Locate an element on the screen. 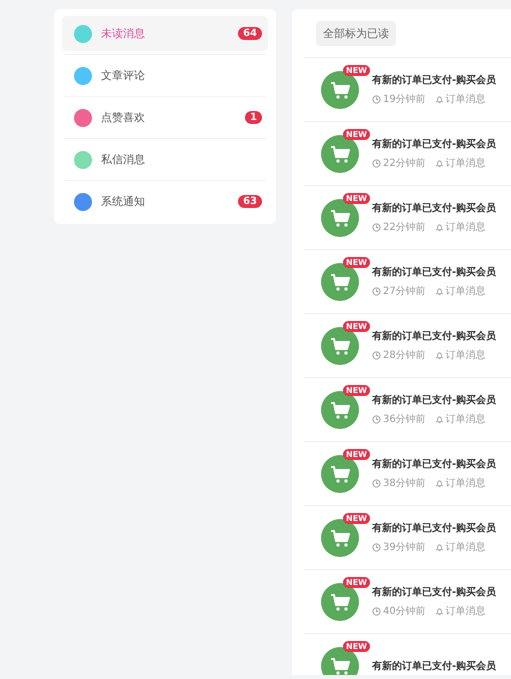 The width and height of the screenshot is (511, 679). sidebar-label: 未读消息 is located at coordinates (123, 33).